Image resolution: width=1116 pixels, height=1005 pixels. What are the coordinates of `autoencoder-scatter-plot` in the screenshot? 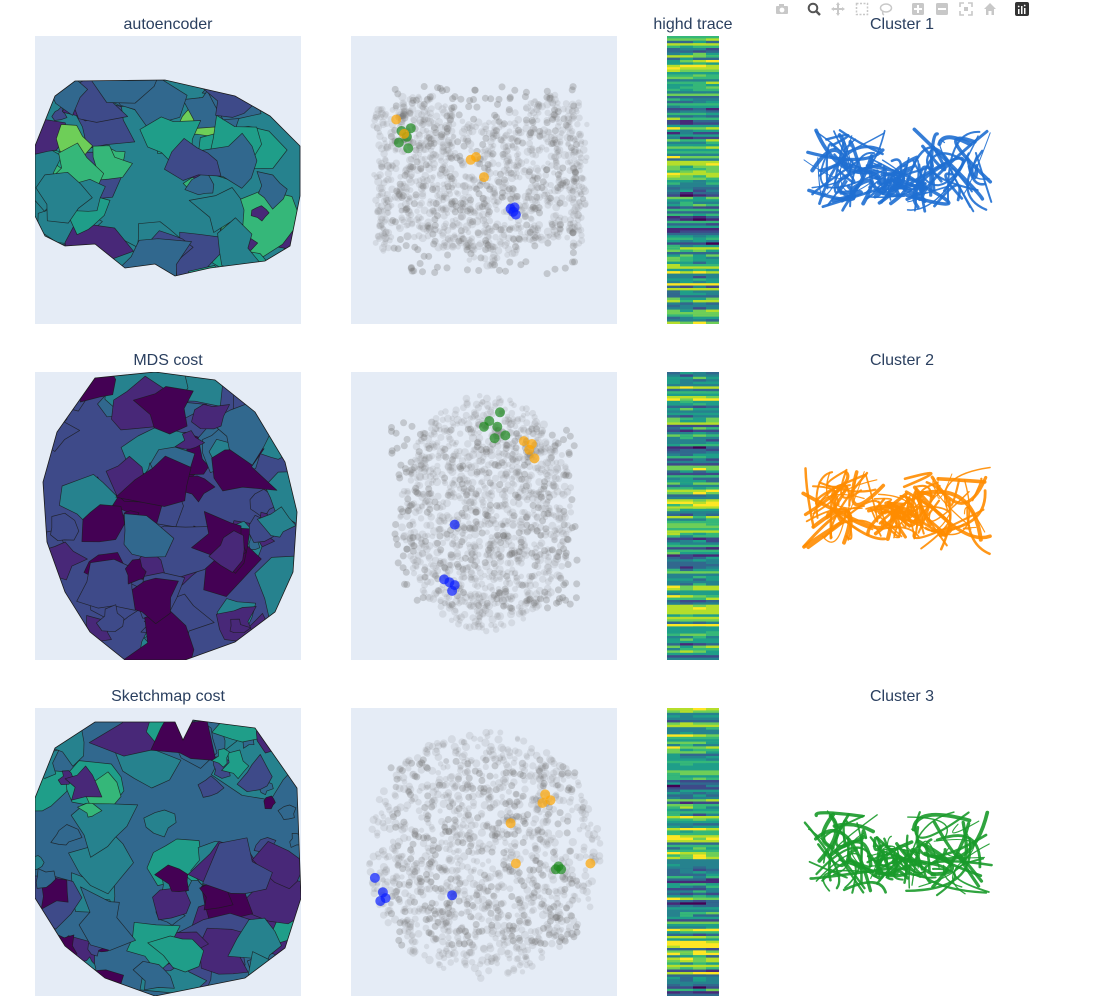 It's located at (484, 180).